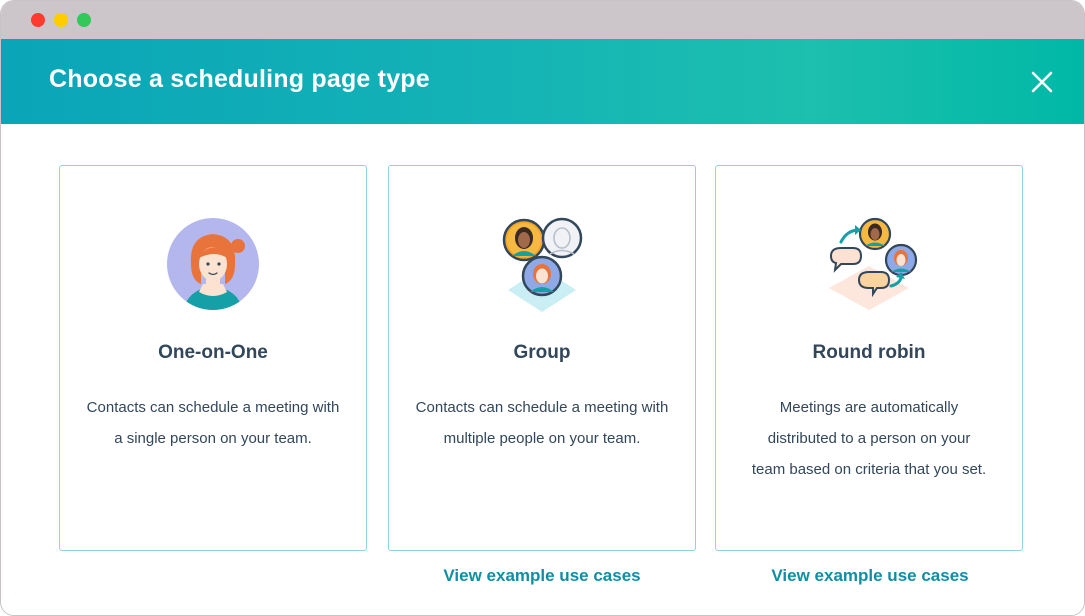 The image size is (1085, 616). I want to click on card-title: One-on-One, so click(213, 352).